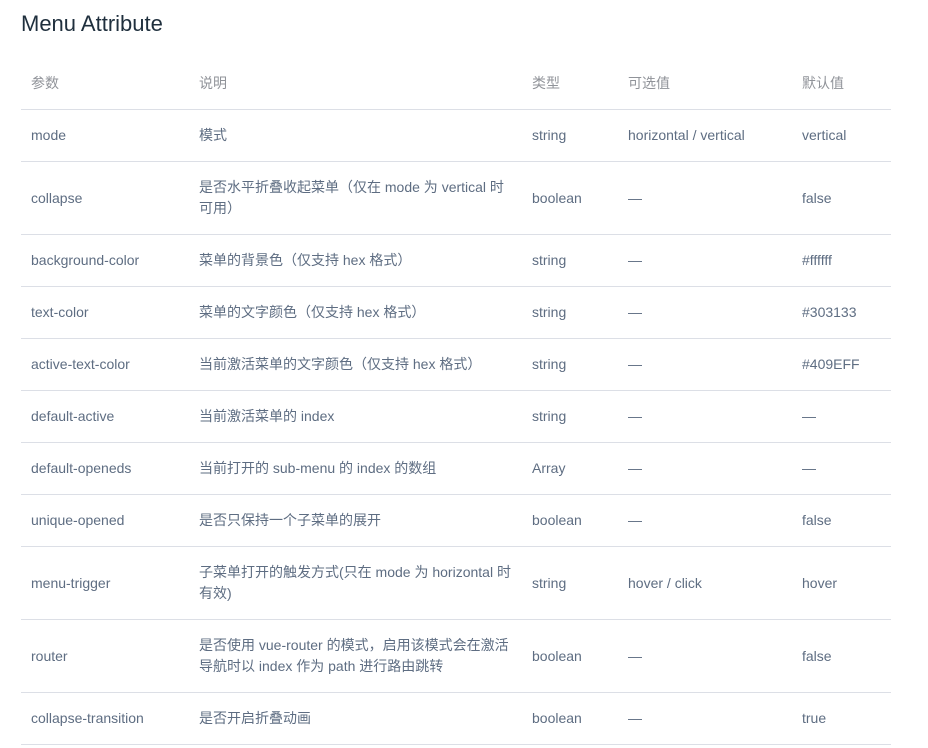 Image resolution: width=928 pixels, height=748 pixels. What do you see at coordinates (105, 260) in the screenshot?
I see `cell-param: background-color` at bounding box center [105, 260].